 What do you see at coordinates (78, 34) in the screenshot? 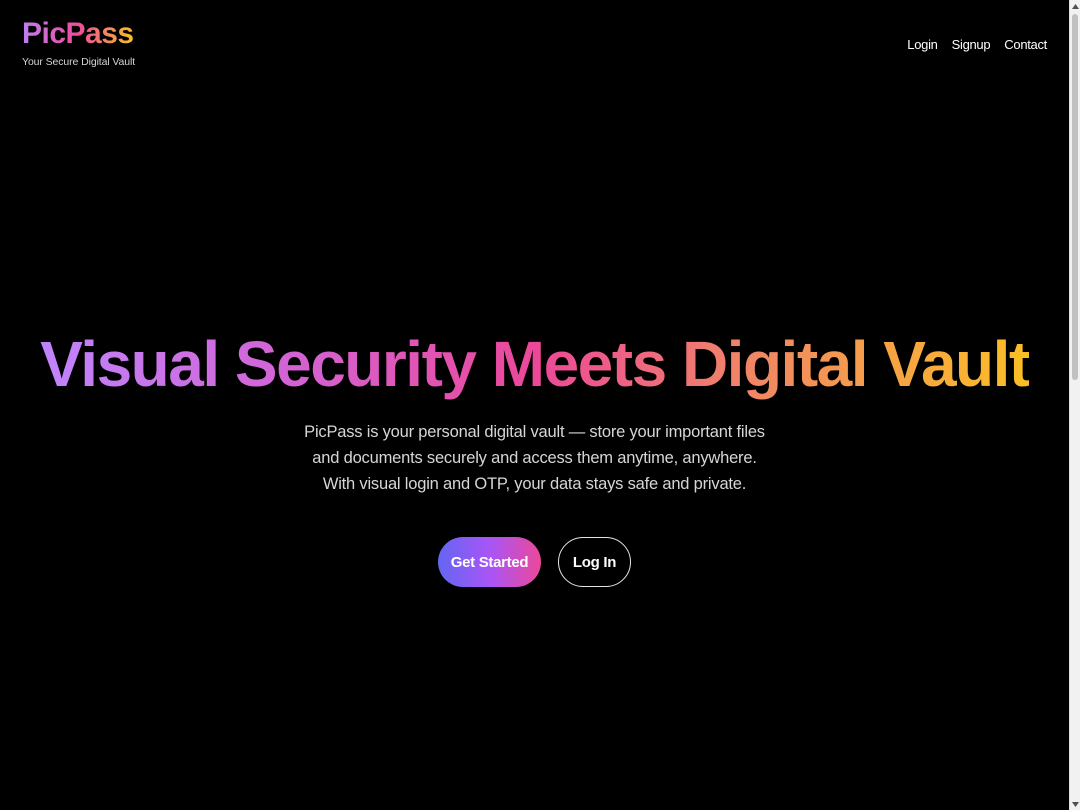
I see `logo-text: PicPass` at bounding box center [78, 34].